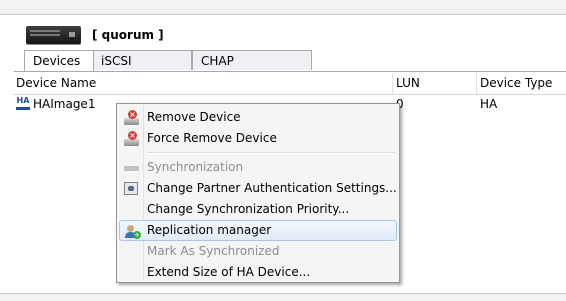 The image size is (566, 301). I want to click on column-lun: LUN, so click(408, 83).